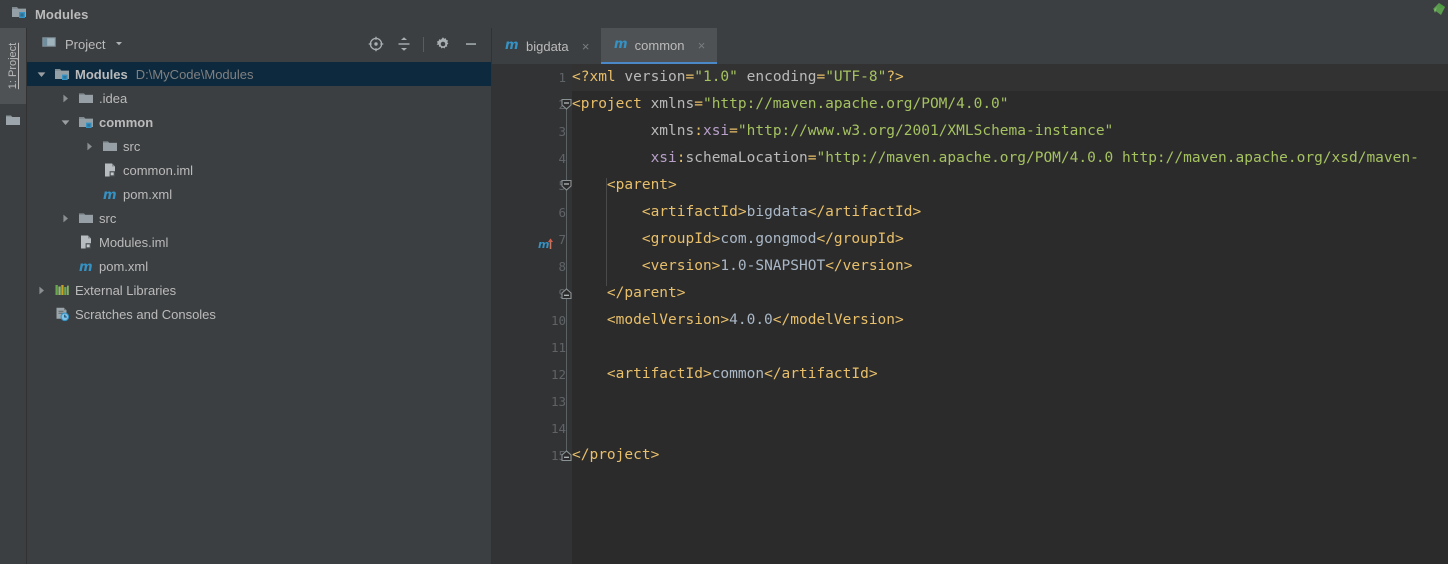 This screenshot has width=1448, height=564. Describe the element at coordinates (668, 320) in the screenshot. I see `code-token: <modelVersion>` at that location.